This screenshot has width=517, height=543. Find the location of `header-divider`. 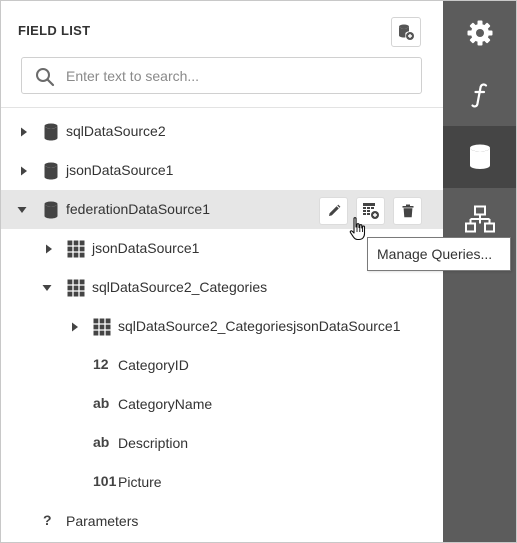

header-divider is located at coordinates (222, 107).